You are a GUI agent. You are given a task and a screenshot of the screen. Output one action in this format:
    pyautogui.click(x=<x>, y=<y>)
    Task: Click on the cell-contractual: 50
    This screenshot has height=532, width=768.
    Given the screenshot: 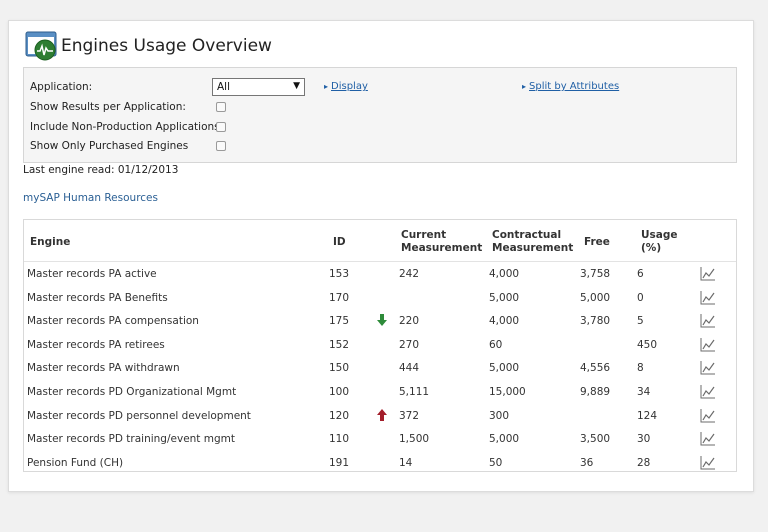 What is the action you would take?
    pyautogui.click(x=496, y=462)
    